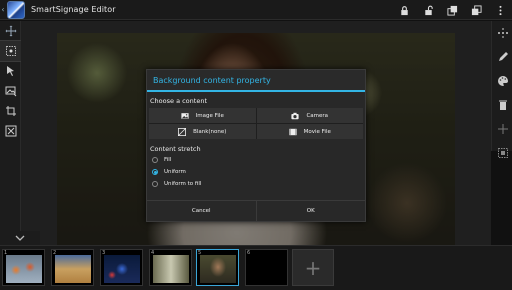  What do you see at coordinates (10, 71) in the screenshot?
I see `select-arrow-icon` at bounding box center [10, 71].